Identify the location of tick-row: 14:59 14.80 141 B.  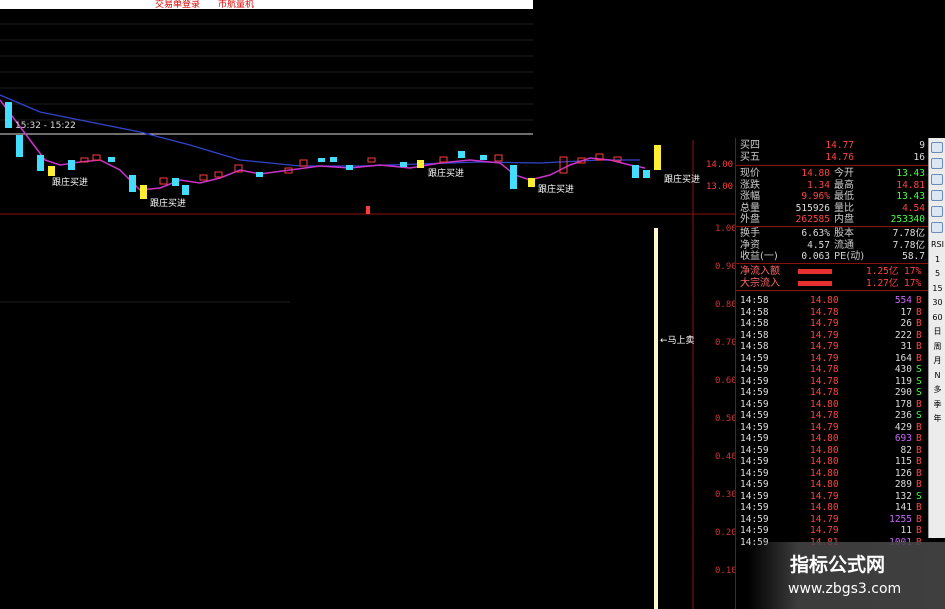
(832, 507).